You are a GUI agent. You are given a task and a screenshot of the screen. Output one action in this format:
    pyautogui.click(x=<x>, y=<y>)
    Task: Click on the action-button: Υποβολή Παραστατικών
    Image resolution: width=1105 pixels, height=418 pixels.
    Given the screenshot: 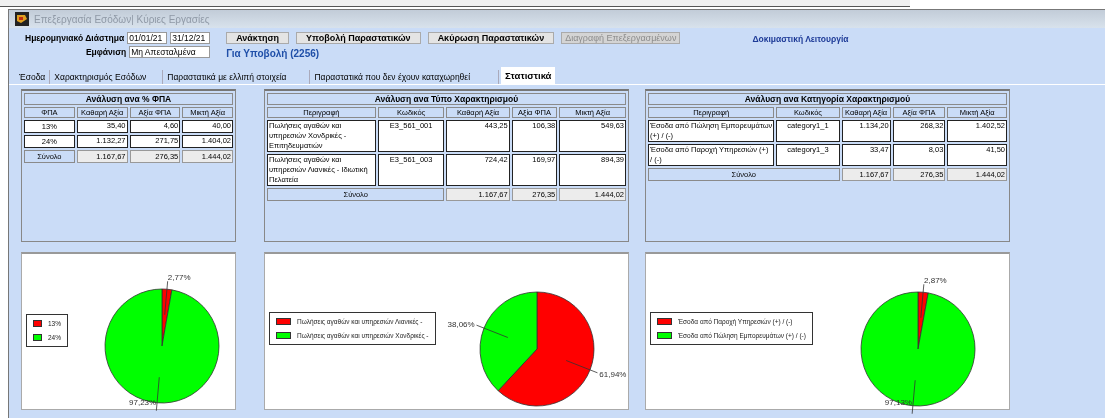 What is the action you would take?
    pyautogui.click(x=358, y=38)
    